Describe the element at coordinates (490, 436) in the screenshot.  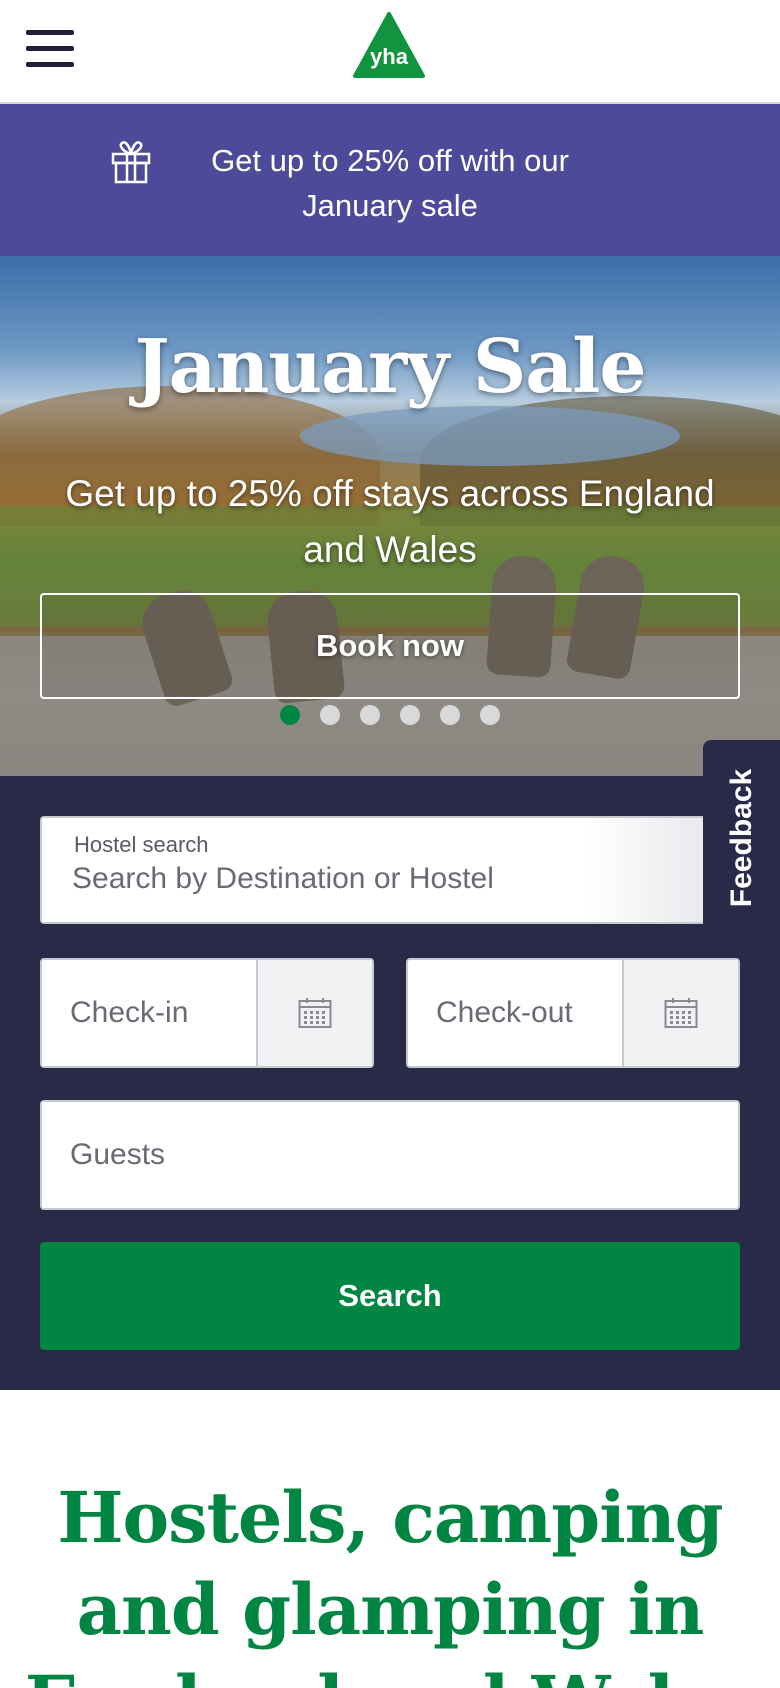
I see `hero-background-lake` at that location.